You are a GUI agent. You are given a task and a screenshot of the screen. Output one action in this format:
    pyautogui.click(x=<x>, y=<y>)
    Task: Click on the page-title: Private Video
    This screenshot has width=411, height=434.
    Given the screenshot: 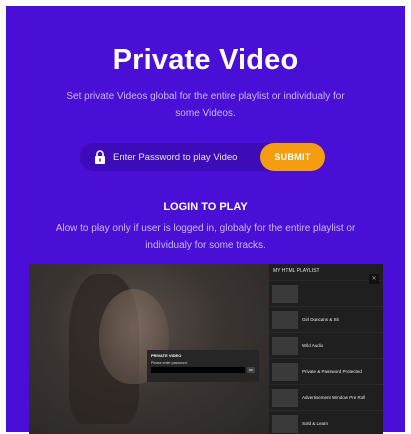 What is the action you would take?
    pyautogui.click(x=205, y=60)
    